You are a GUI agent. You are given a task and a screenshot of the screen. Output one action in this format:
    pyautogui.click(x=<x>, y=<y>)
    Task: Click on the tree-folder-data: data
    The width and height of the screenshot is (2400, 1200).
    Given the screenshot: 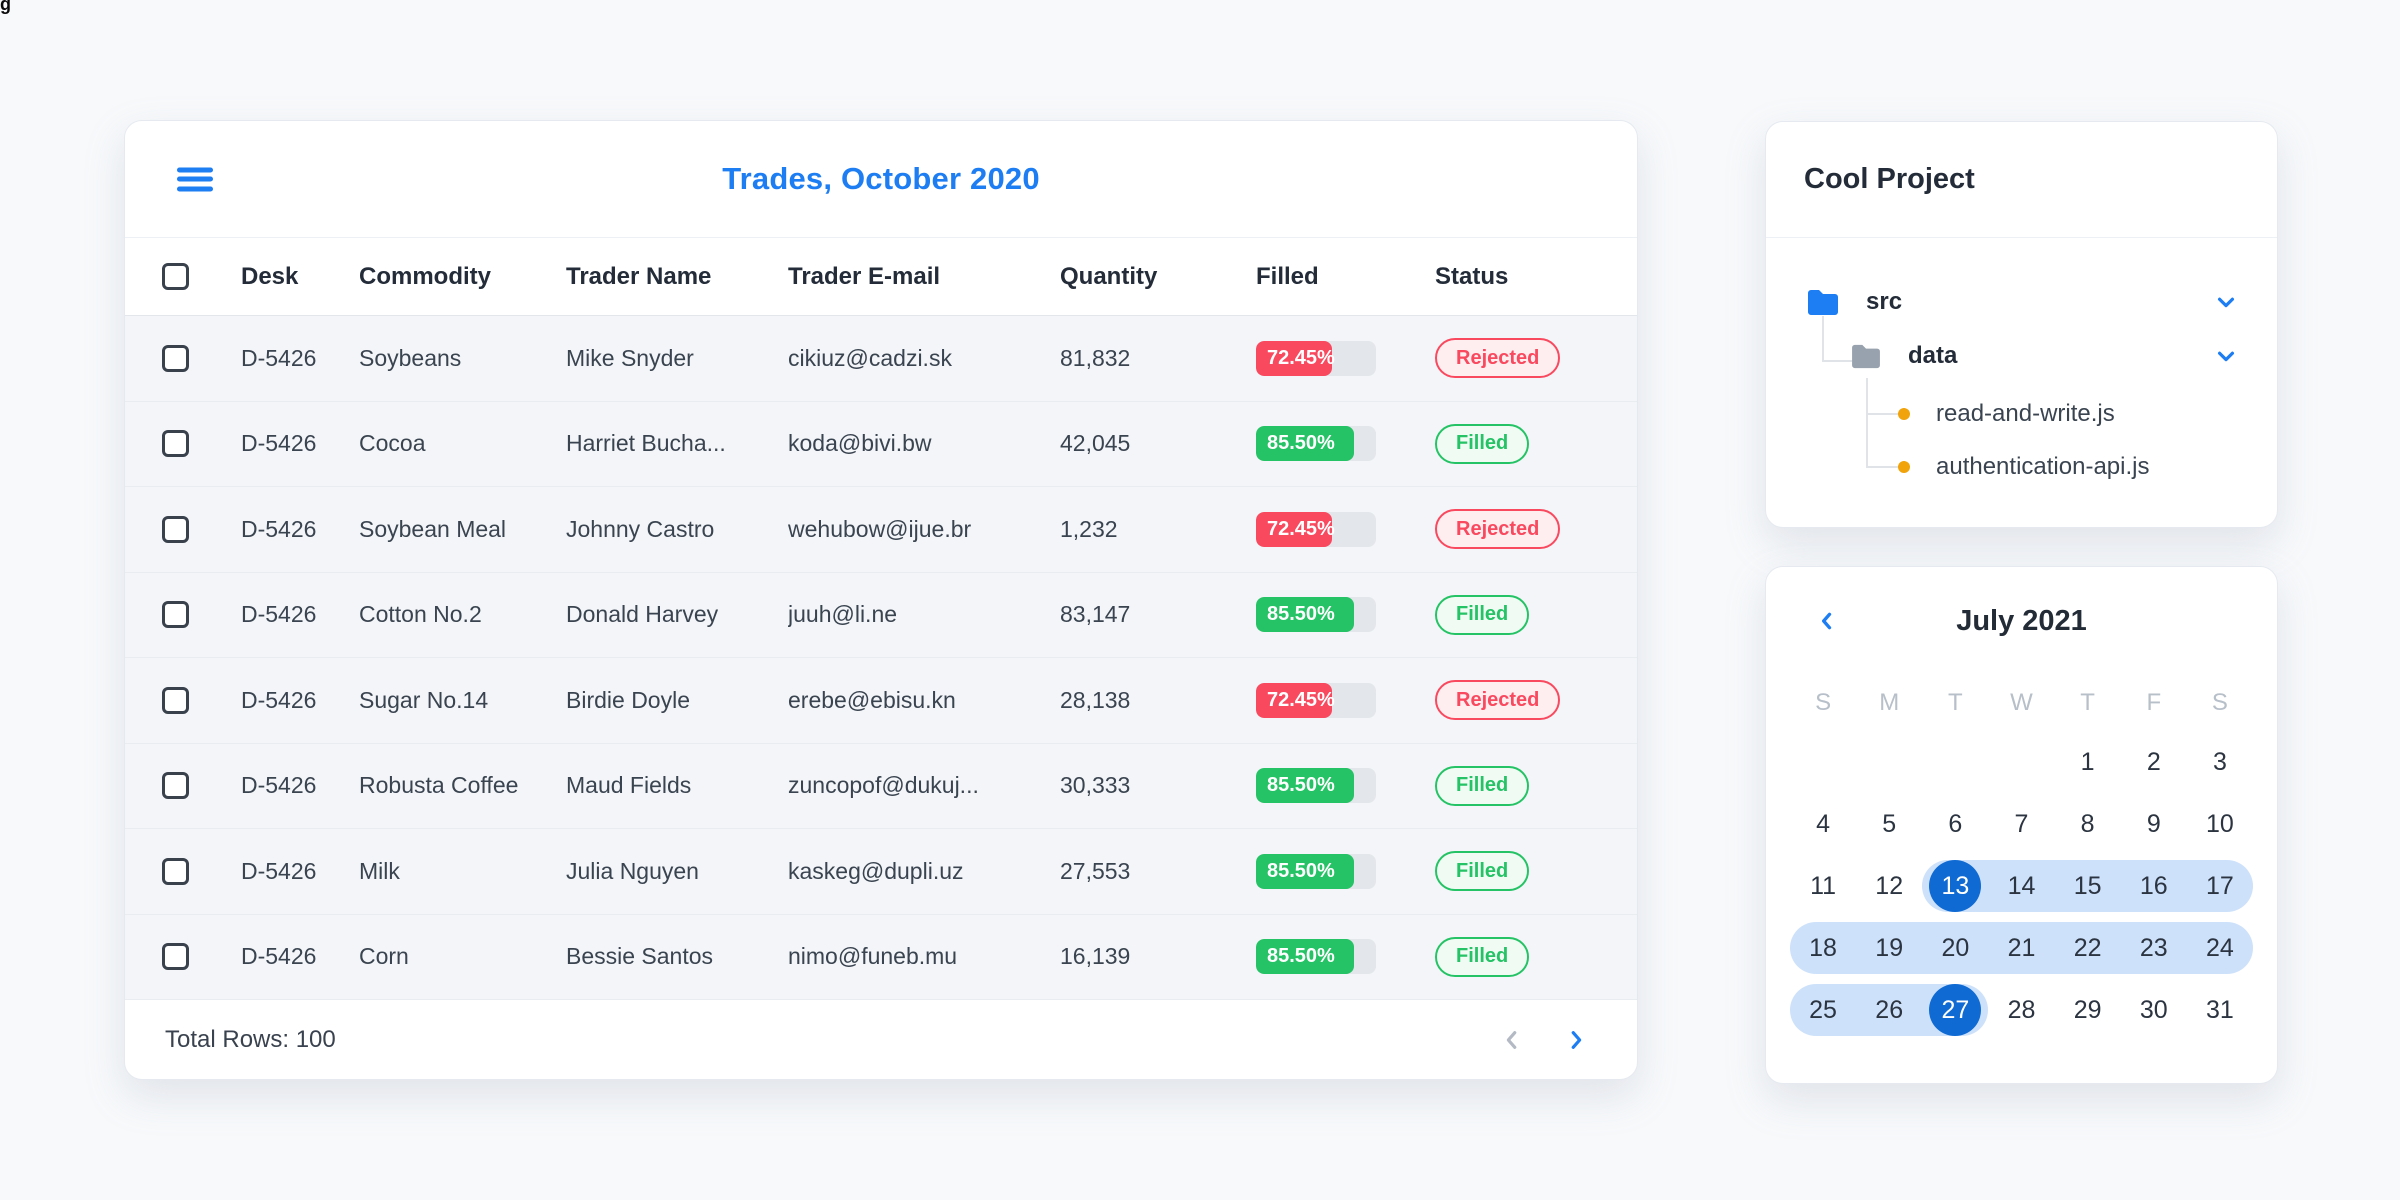 What is the action you would take?
    pyautogui.click(x=2063, y=356)
    